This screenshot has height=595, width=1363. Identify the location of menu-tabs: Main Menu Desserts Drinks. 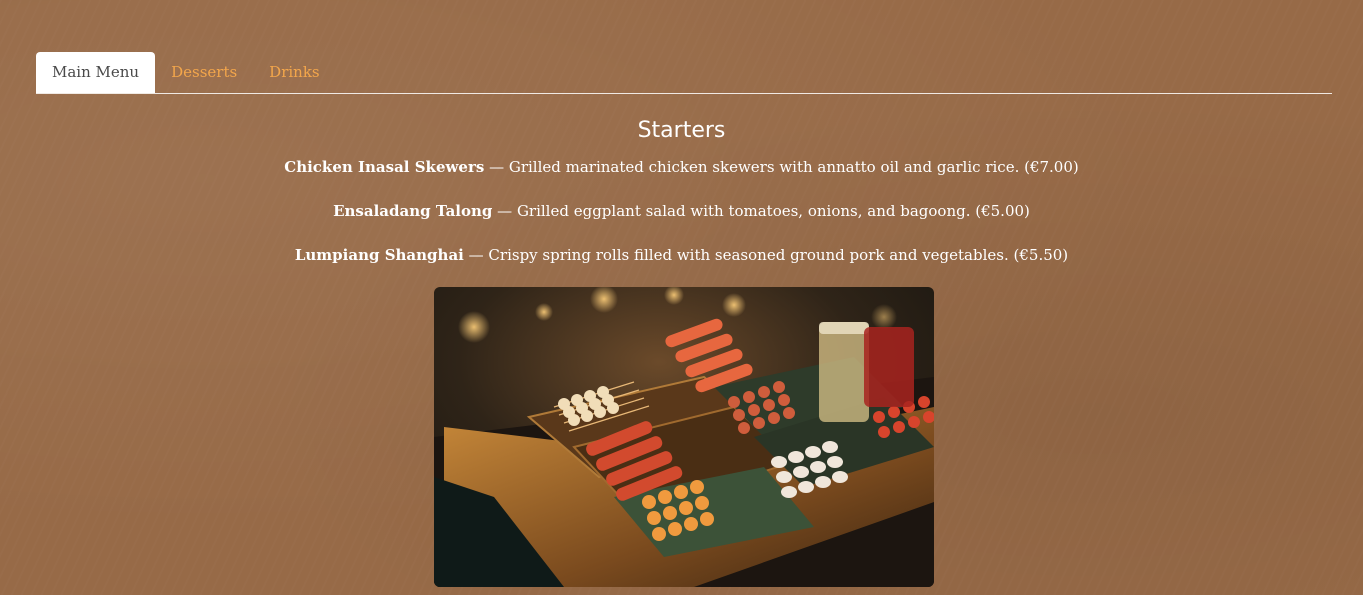
(684, 73).